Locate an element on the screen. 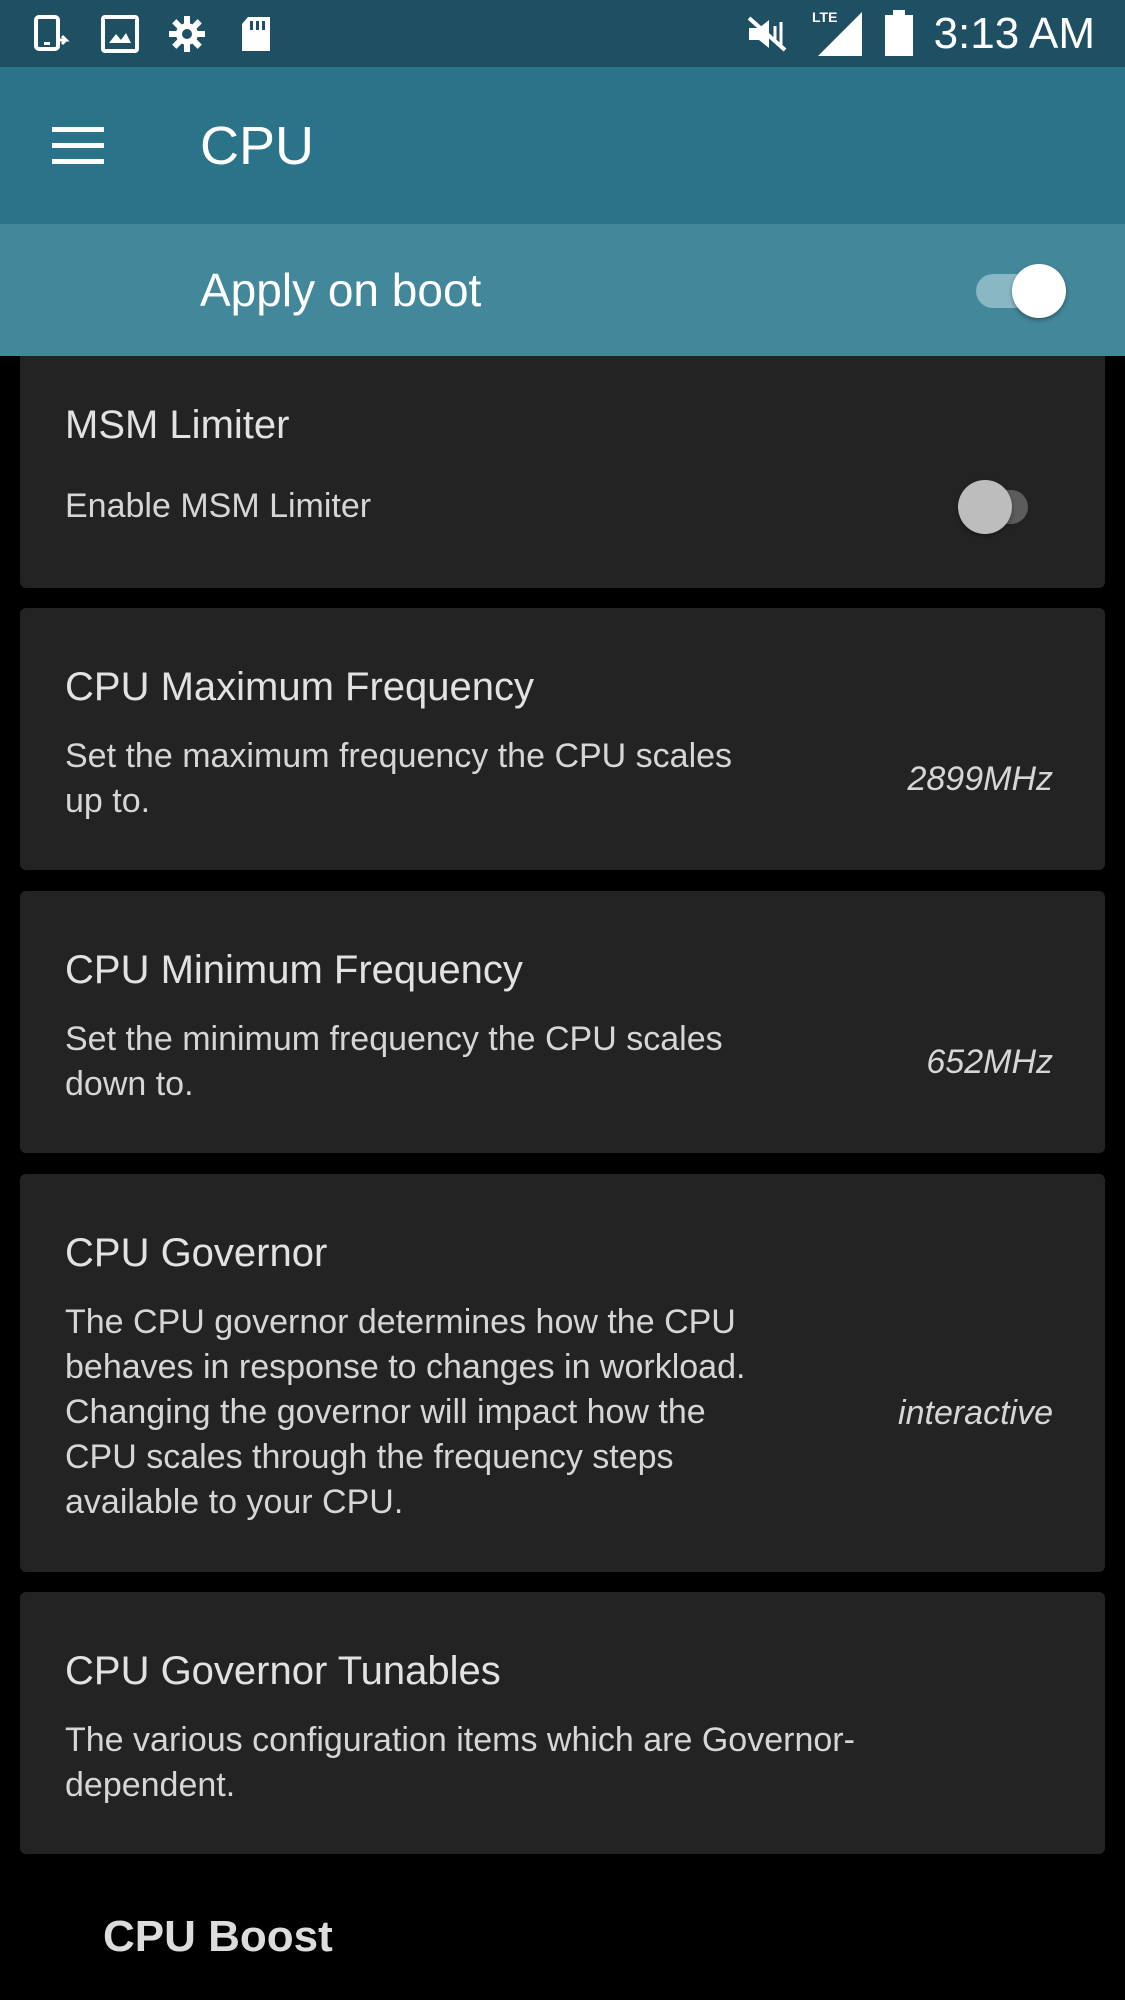  apply-on-boot-label: Apply on boot is located at coordinates (341, 290).